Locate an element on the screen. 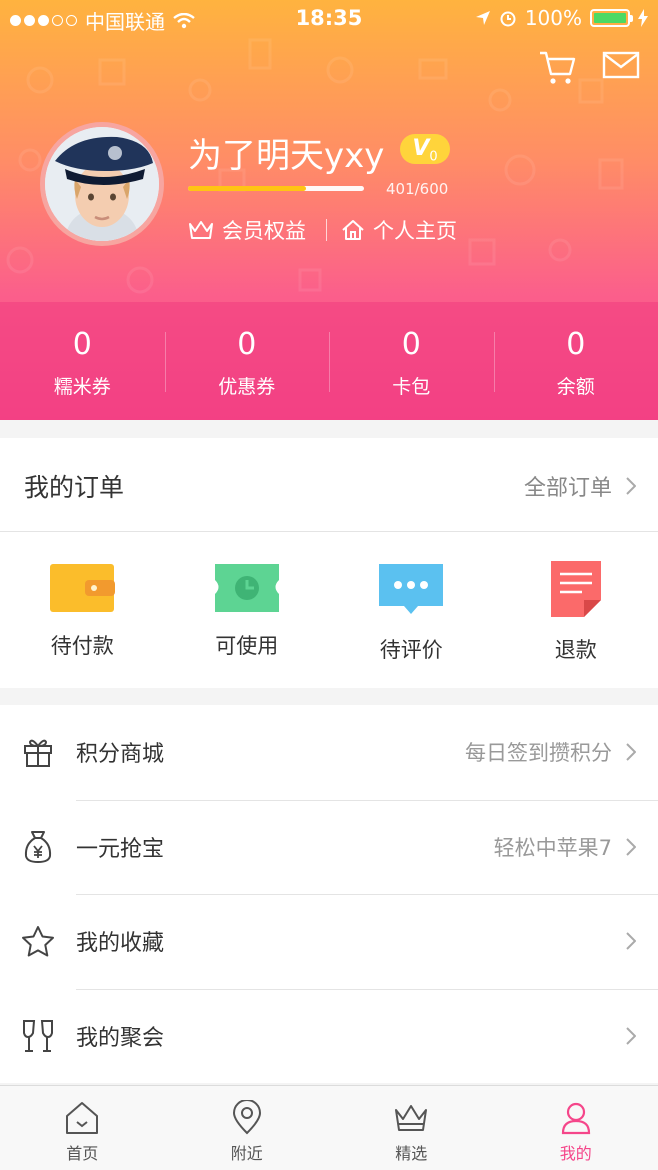 This screenshot has width=658, height=1170. tab-label: 精选 is located at coordinates (411, 1153).